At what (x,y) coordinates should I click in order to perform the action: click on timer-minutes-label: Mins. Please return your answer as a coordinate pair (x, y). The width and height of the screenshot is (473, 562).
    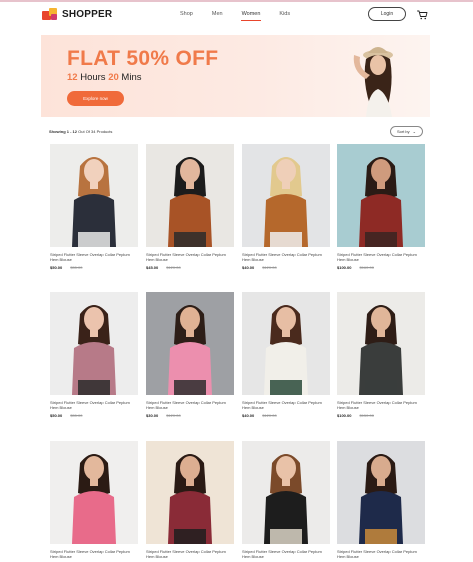
    Looking at the image, I should click on (131, 77).